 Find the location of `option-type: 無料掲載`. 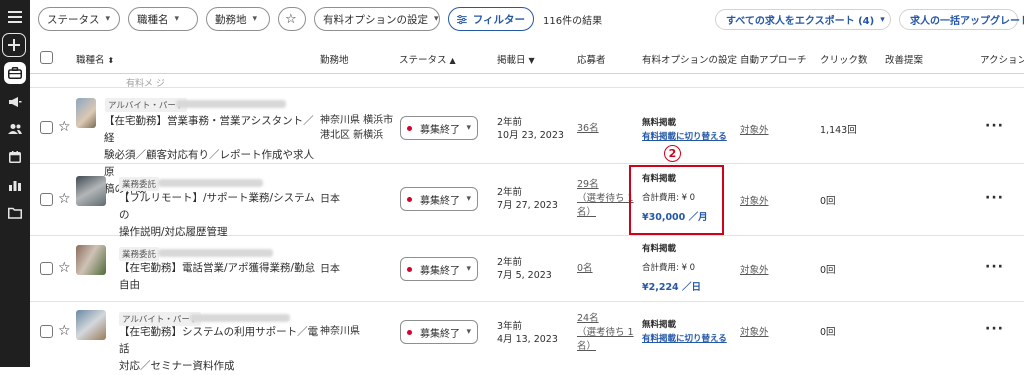

option-type: 無料掲載 is located at coordinates (659, 325).